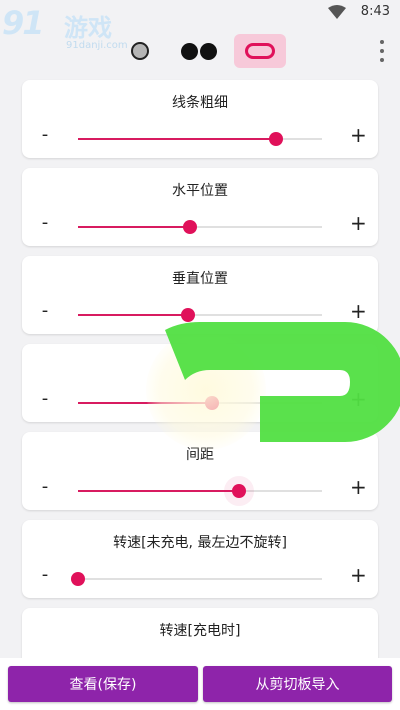 This screenshot has width=400, height=710. I want to click on shape-toolbar, so click(200, 51).